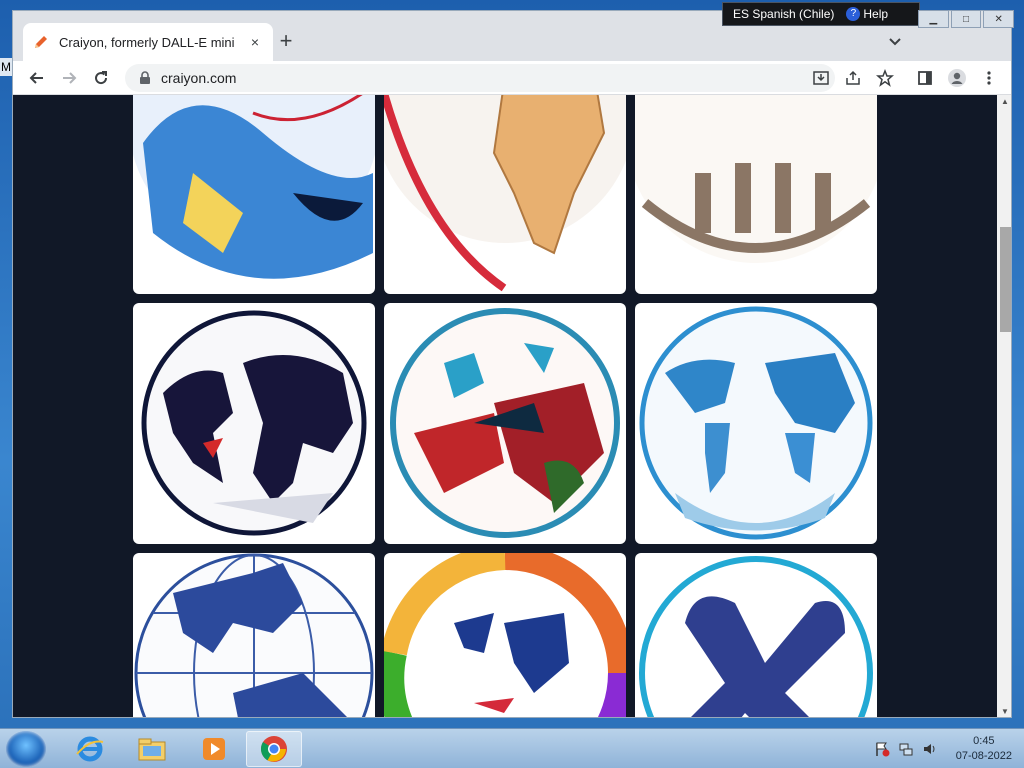  I want to click on globe-dark-continents-image, so click(254, 423).